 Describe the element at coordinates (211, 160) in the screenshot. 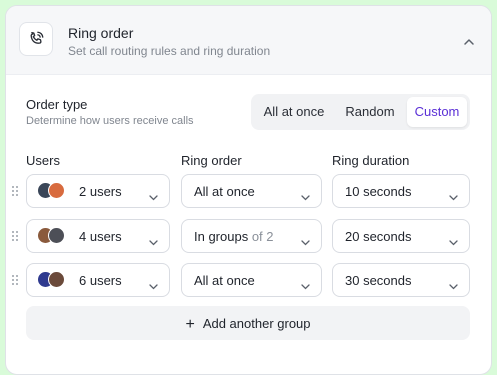

I see `column-header-ring-order: Ring order` at that location.